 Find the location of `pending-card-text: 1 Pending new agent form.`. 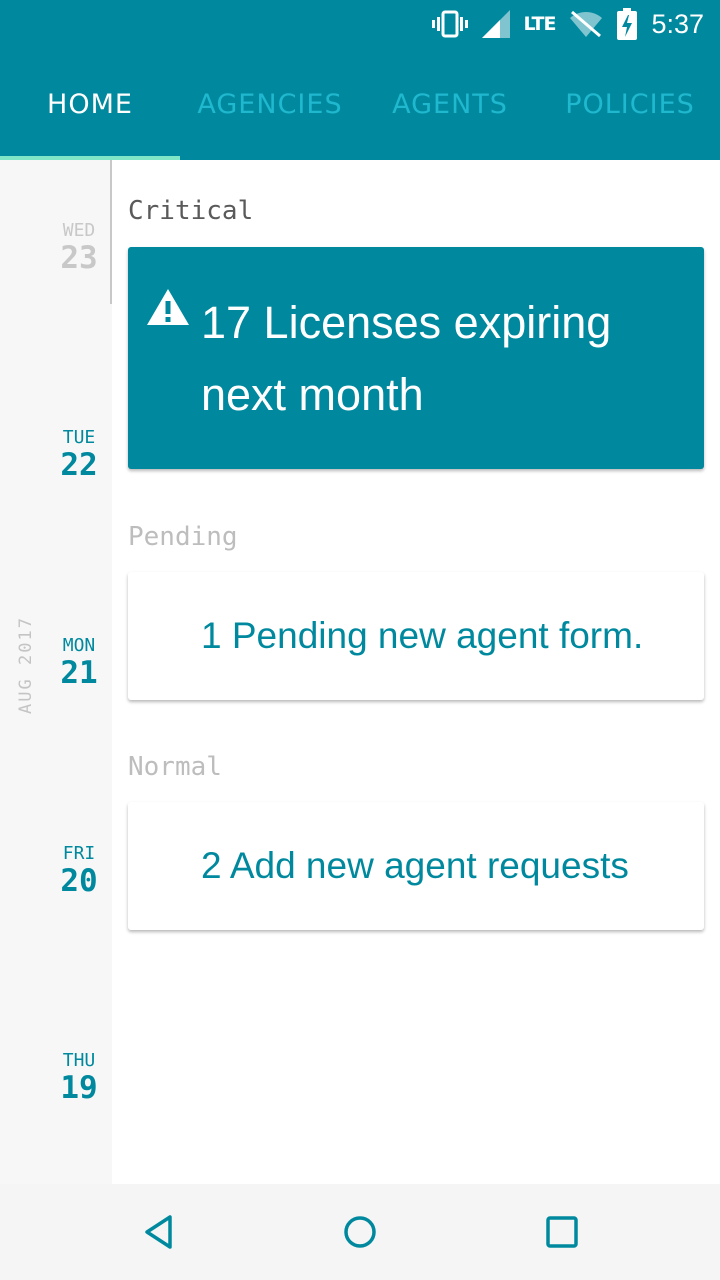

pending-card-text: 1 Pending new agent form. is located at coordinates (422, 635).